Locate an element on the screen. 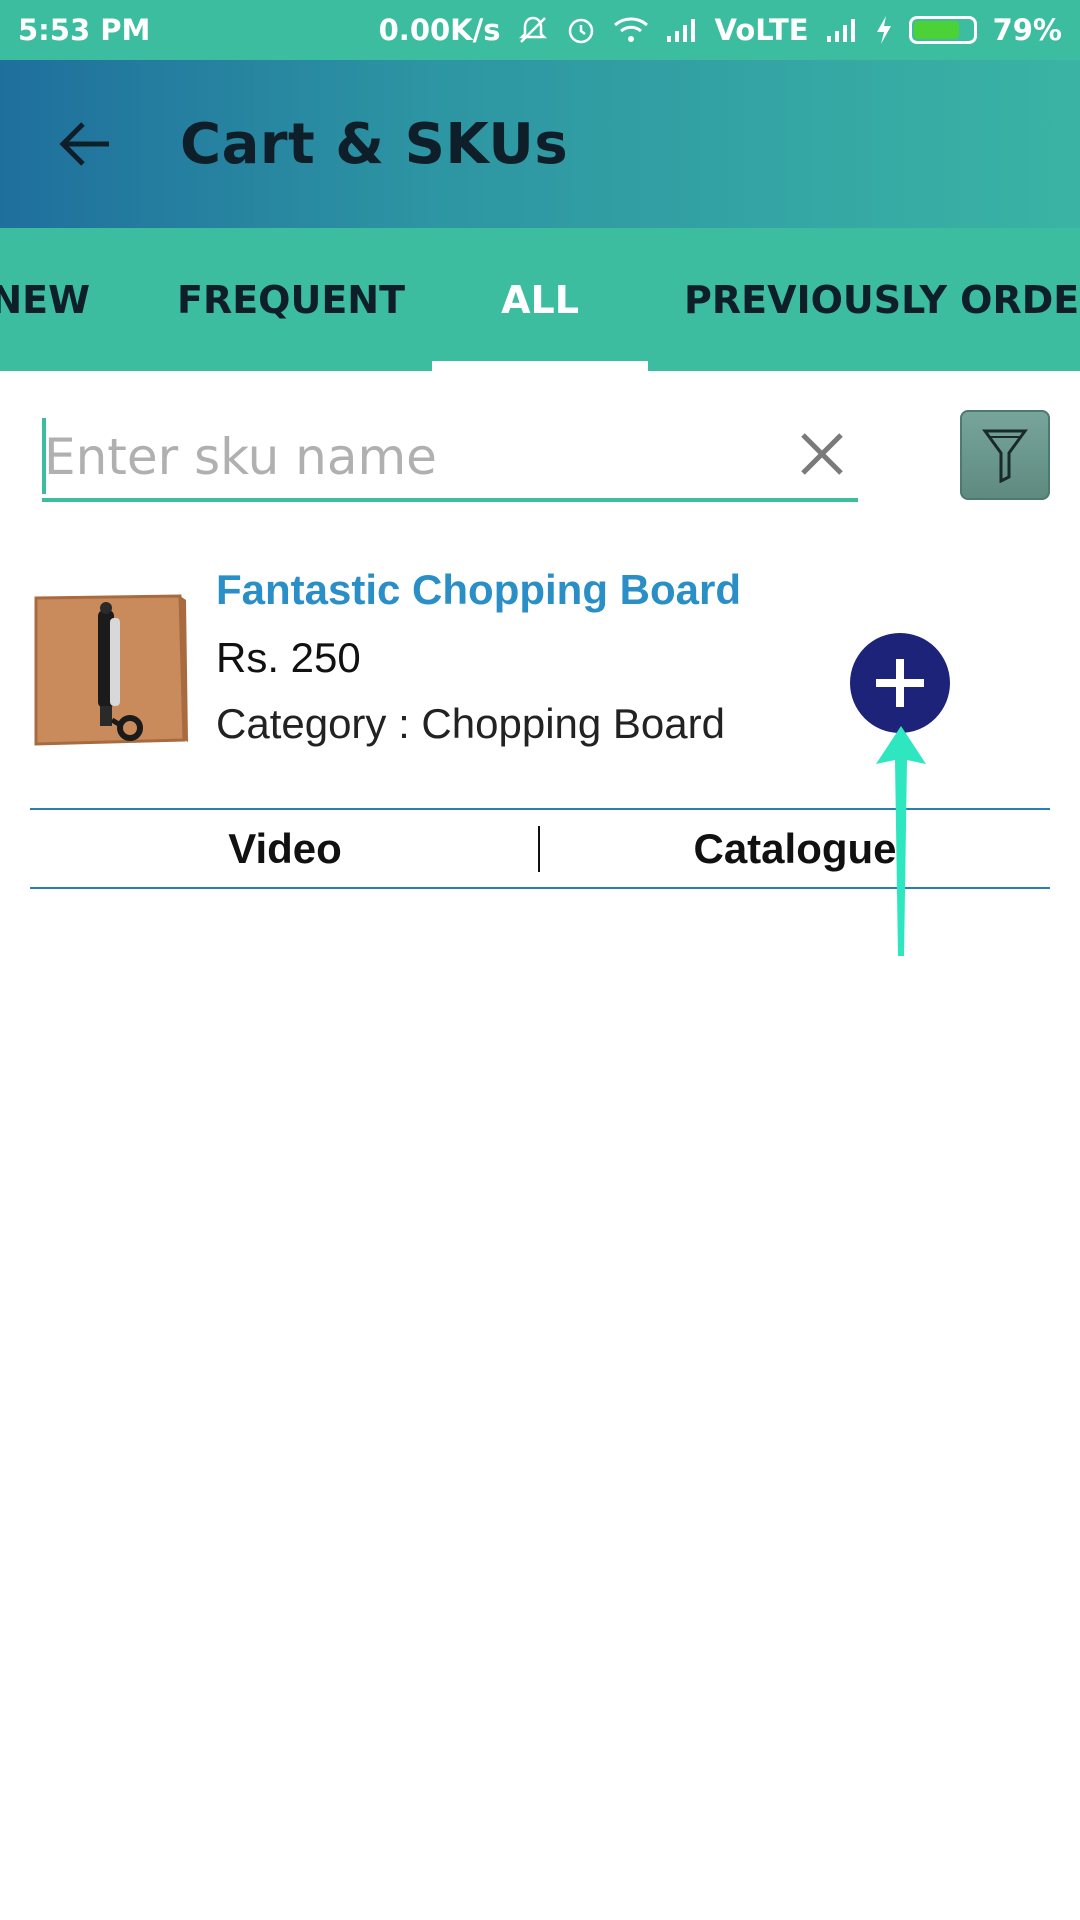 This screenshot has width=1080, height=1920. clear-search-button is located at coordinates (822, 454).